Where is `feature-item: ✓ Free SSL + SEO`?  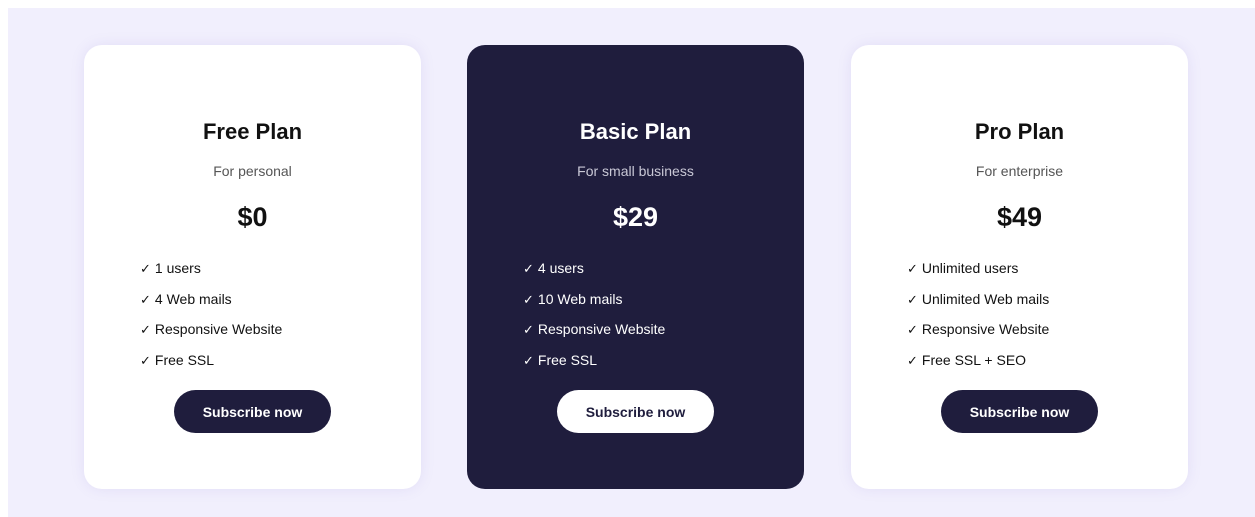
feature-item: ✓ Free SSL + SEO is located at coordinates (978, 366).